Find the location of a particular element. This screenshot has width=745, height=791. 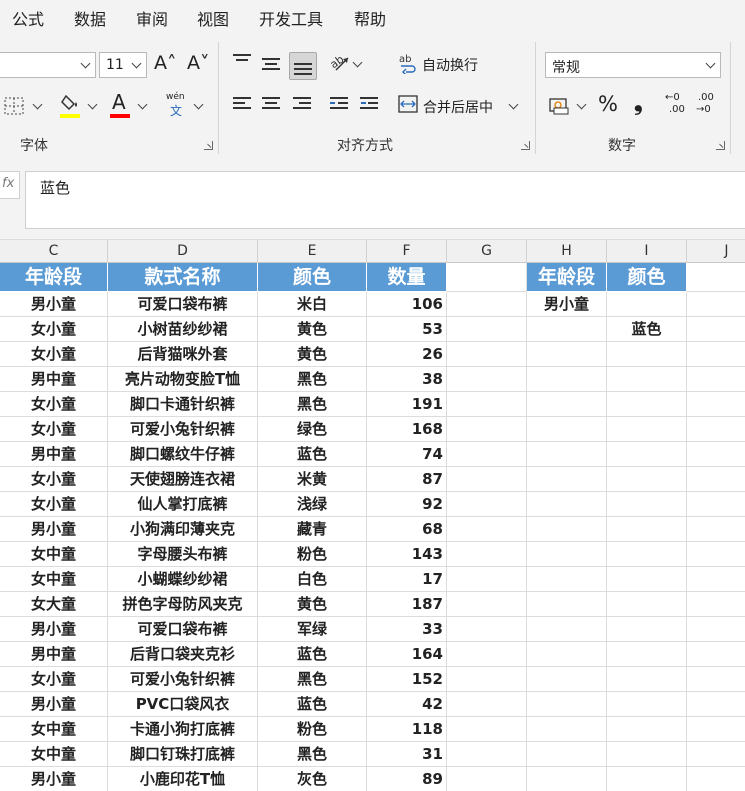

table-cell-style-name: 小蝴蝶纱纱裙 is located at coordinates (183, 579).